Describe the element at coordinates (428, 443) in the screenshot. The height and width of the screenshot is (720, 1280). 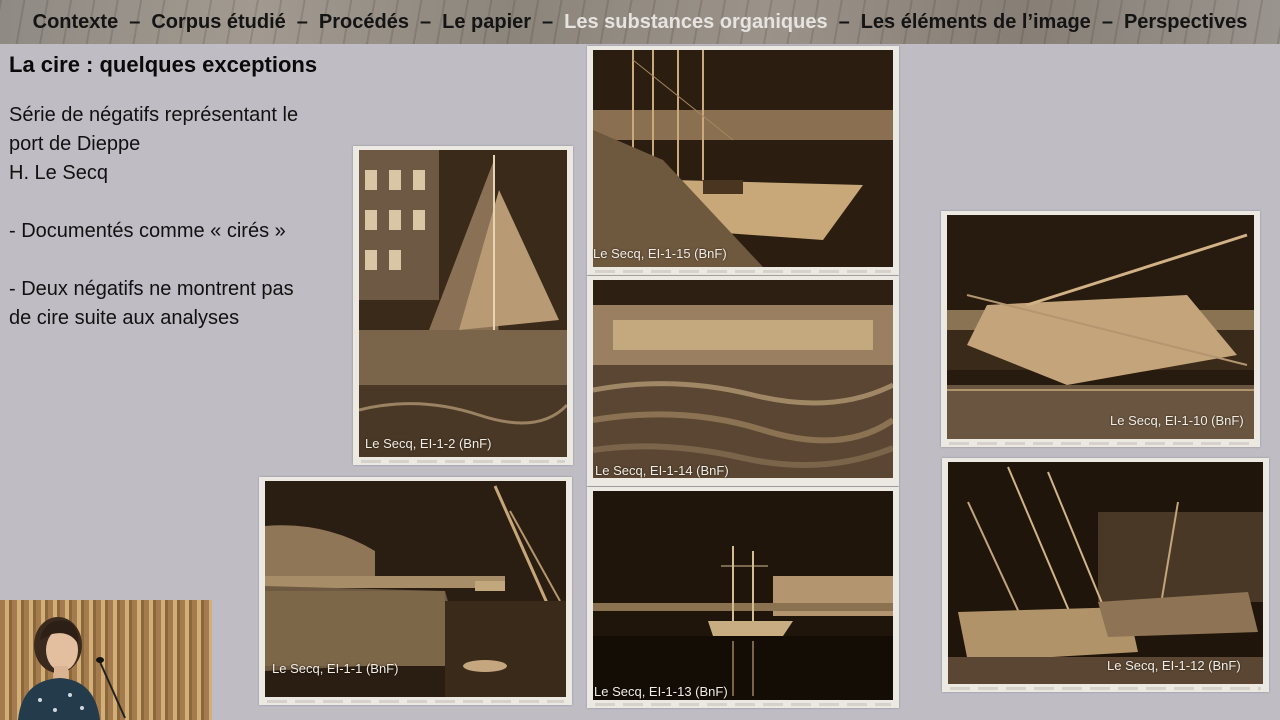
I see `photo-caption: Le Secq, EI-1-2 (BnF)` at that location.